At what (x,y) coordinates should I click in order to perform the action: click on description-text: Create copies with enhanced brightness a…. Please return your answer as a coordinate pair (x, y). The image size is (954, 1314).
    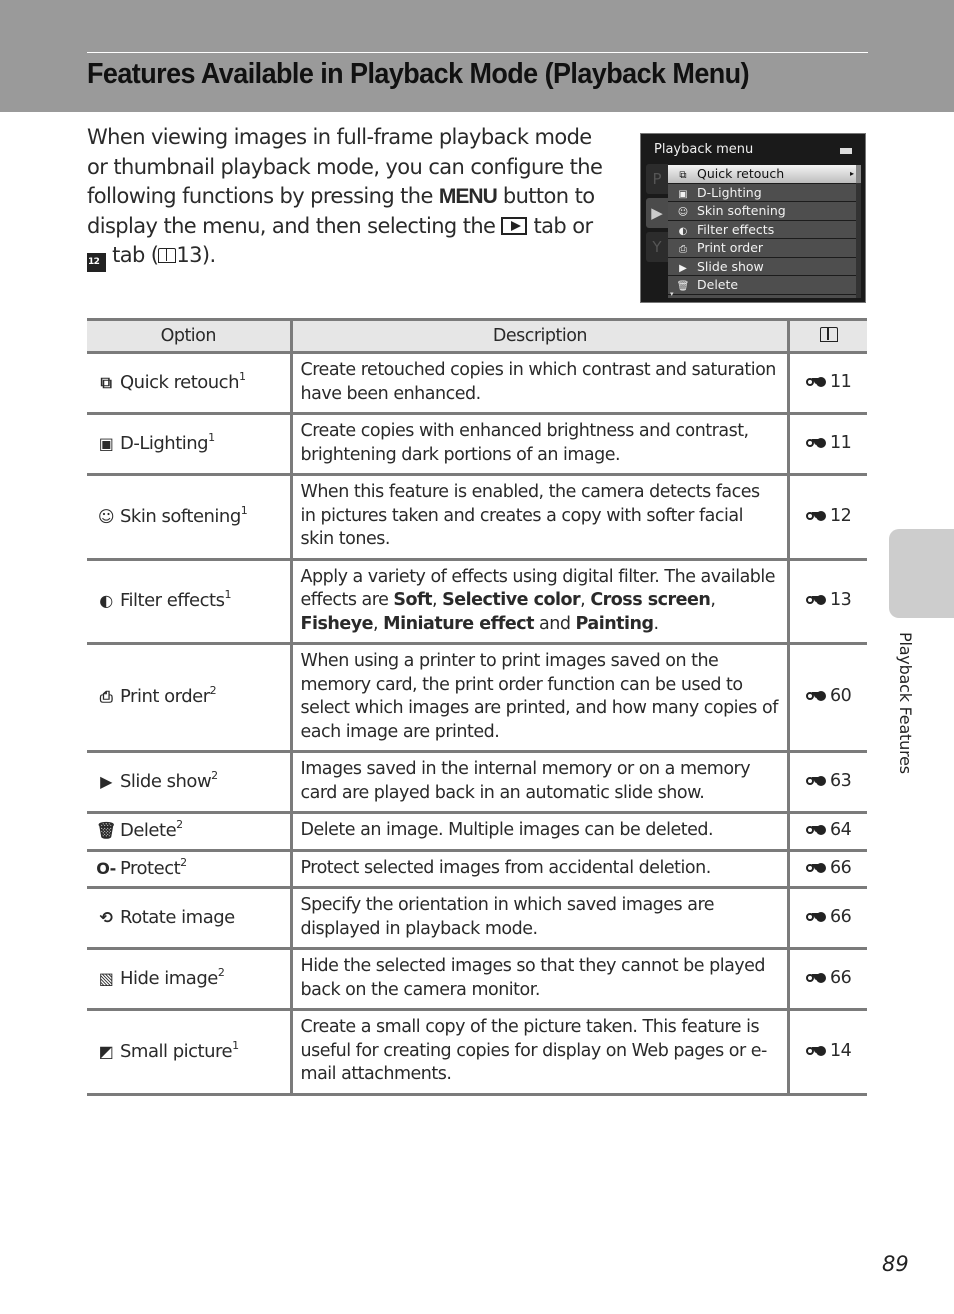
    Looking at the image, I should click on (525, 443).